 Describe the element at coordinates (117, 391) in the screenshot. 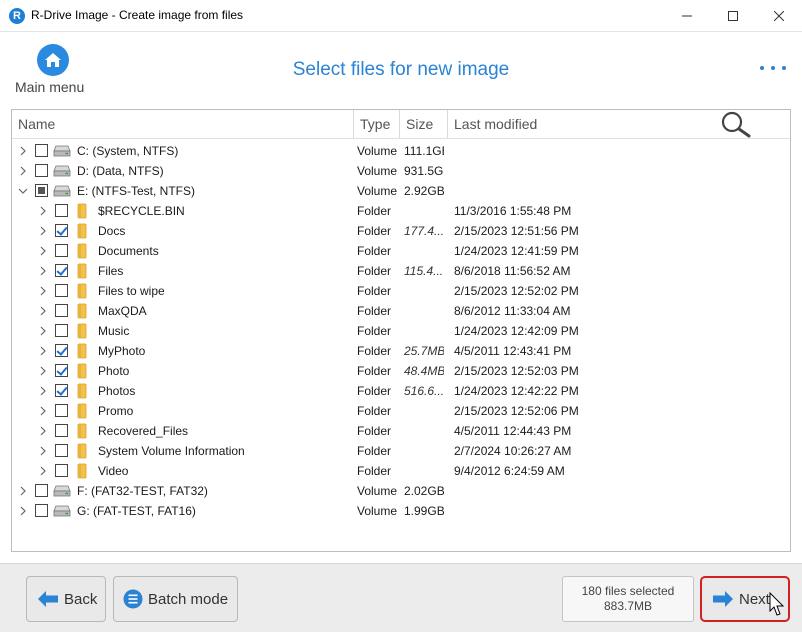

I see `row-name: Photos` at that location.